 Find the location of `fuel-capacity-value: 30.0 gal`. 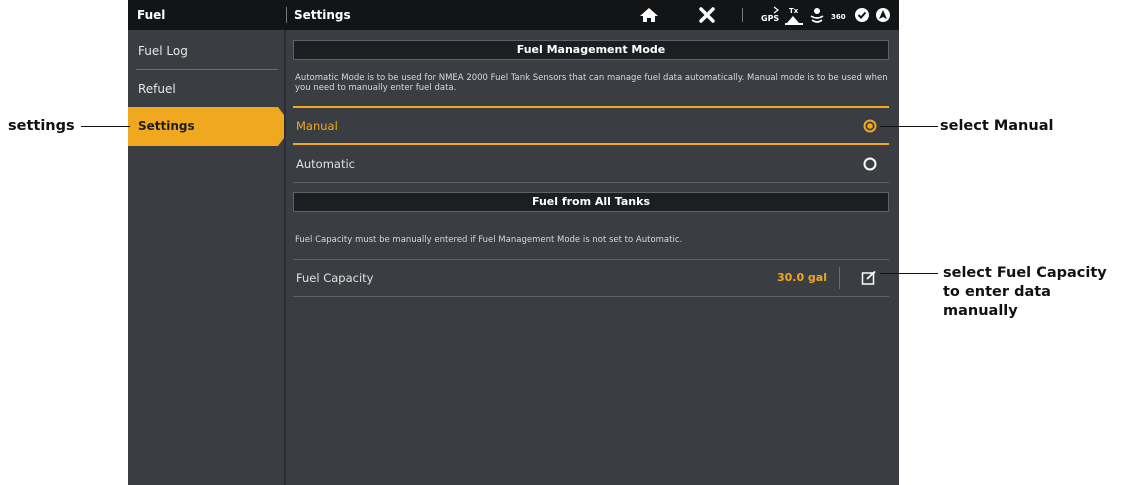

fuel-capacity-value: 30.0 gal is located at coordinates (801, 277).